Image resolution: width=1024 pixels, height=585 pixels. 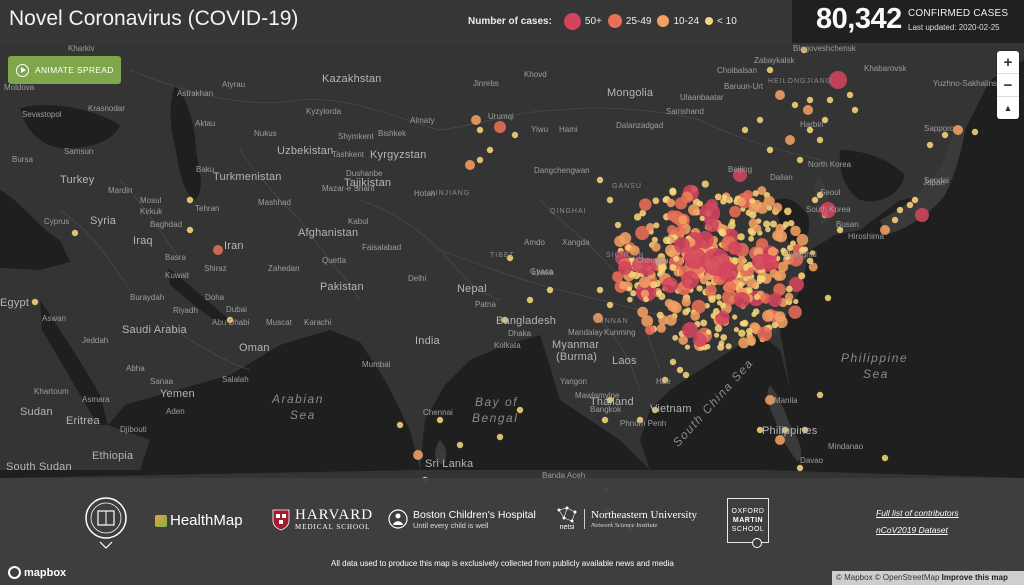 What do you see at coordinates (748, 195) in the screenshot?
I see `case-marker-jinan` at bounding box center [748, 195].